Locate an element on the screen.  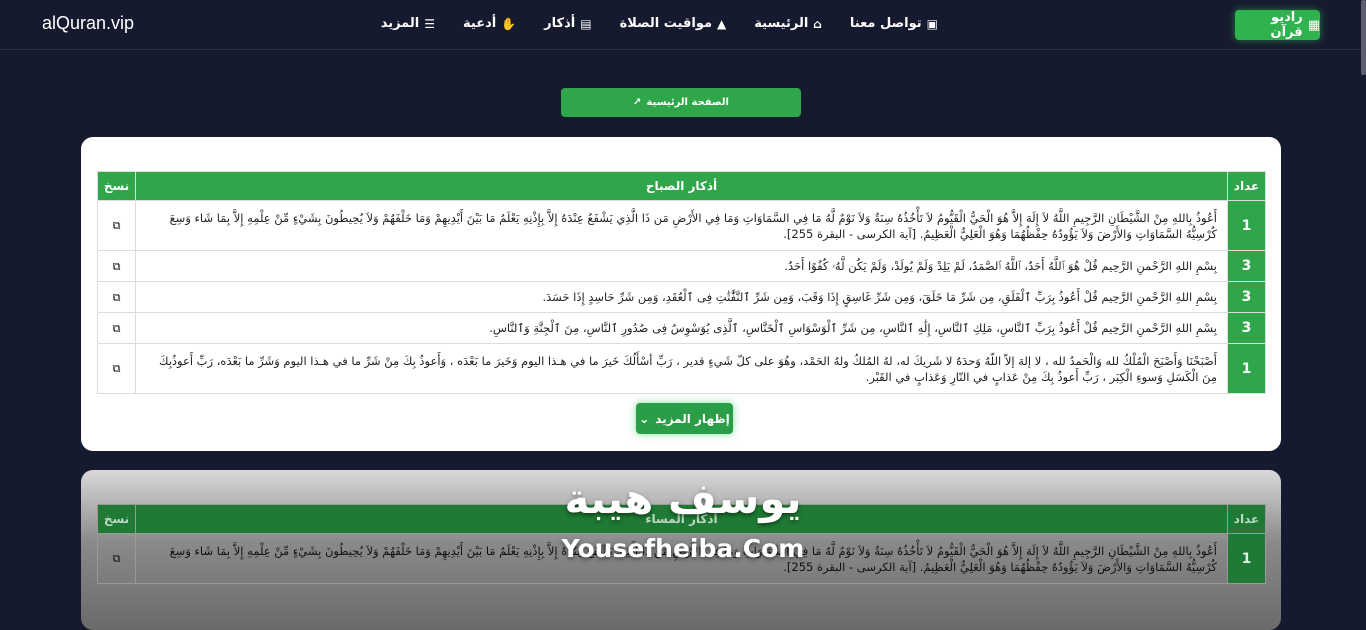
nav-link-azkar: ▤ أذكار is located at coordinates (567, 23).